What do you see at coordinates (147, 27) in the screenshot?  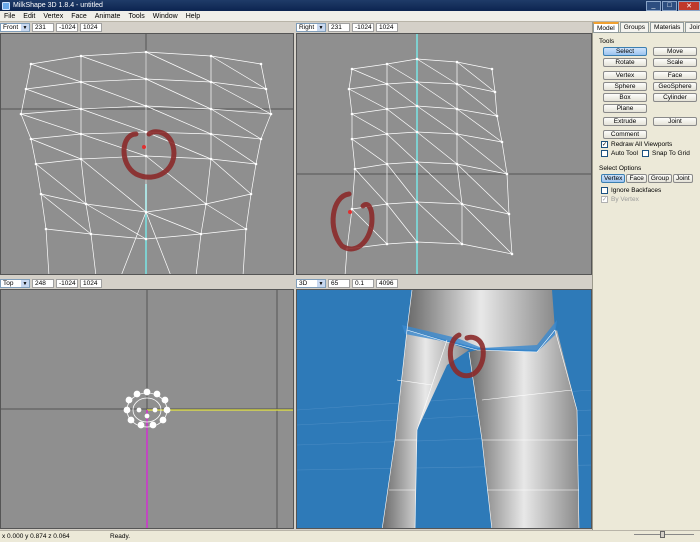 I see `front-viewport-toolbar: Front ▼ 231 -1024 1024` at bounding box center [147, 27].